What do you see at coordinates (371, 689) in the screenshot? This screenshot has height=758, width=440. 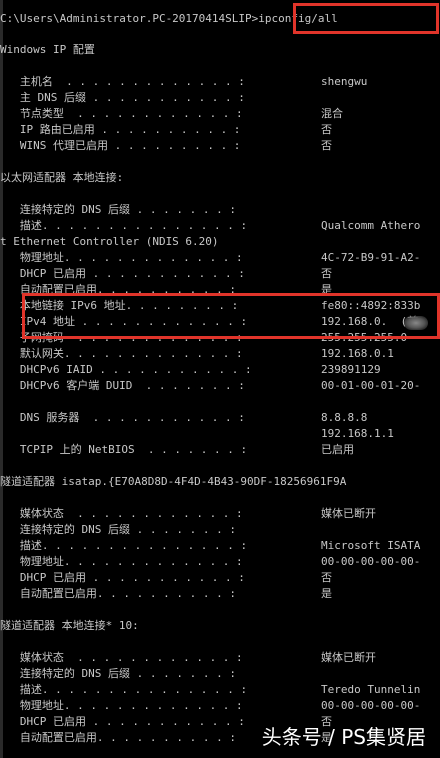 I see `line-value: Teredo Tunnelin` at bounding box center [371, 689].